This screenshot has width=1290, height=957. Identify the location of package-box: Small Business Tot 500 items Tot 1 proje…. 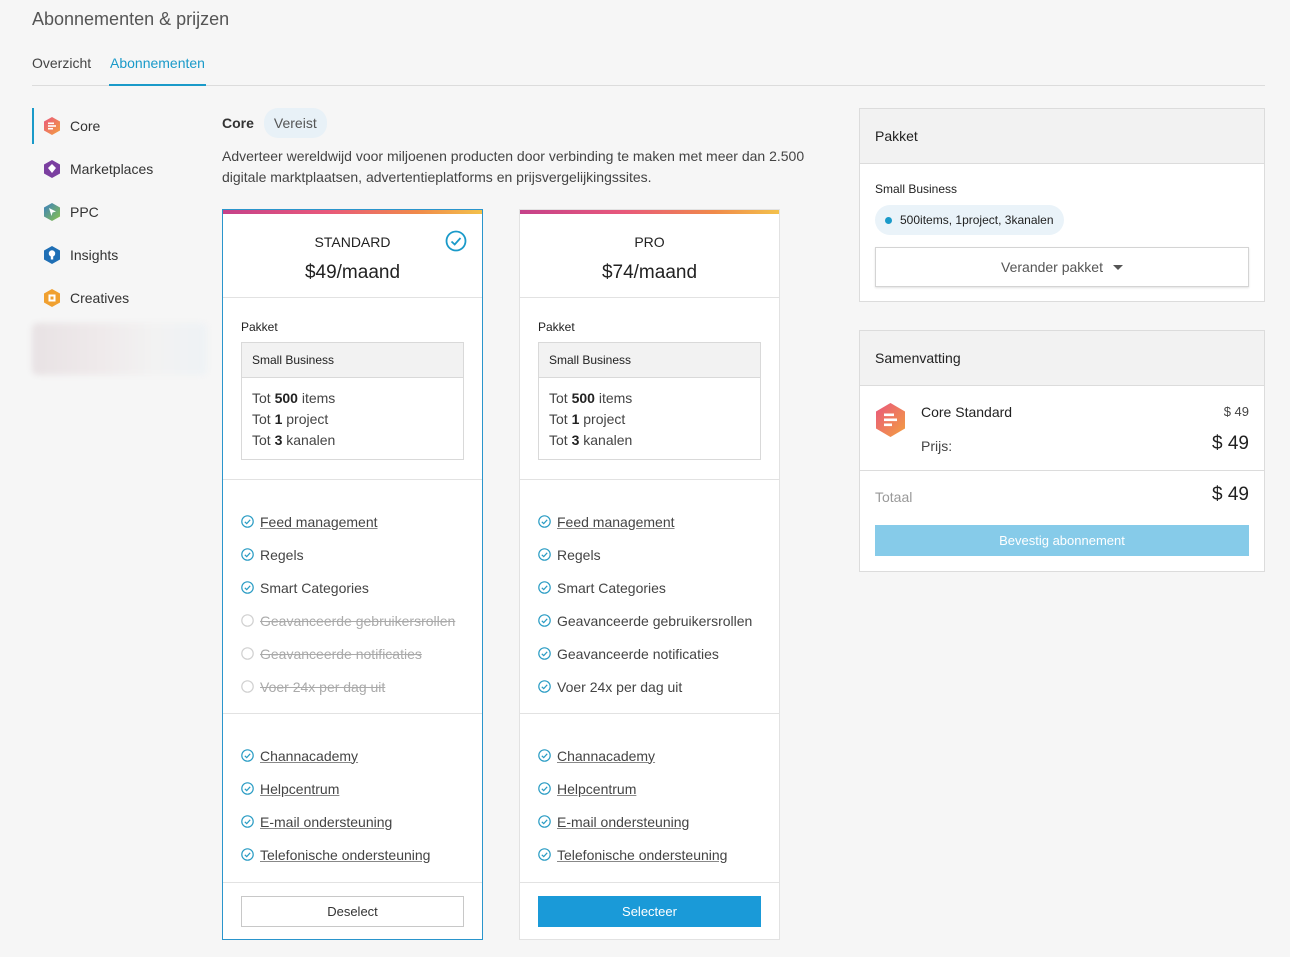
(352, 401).